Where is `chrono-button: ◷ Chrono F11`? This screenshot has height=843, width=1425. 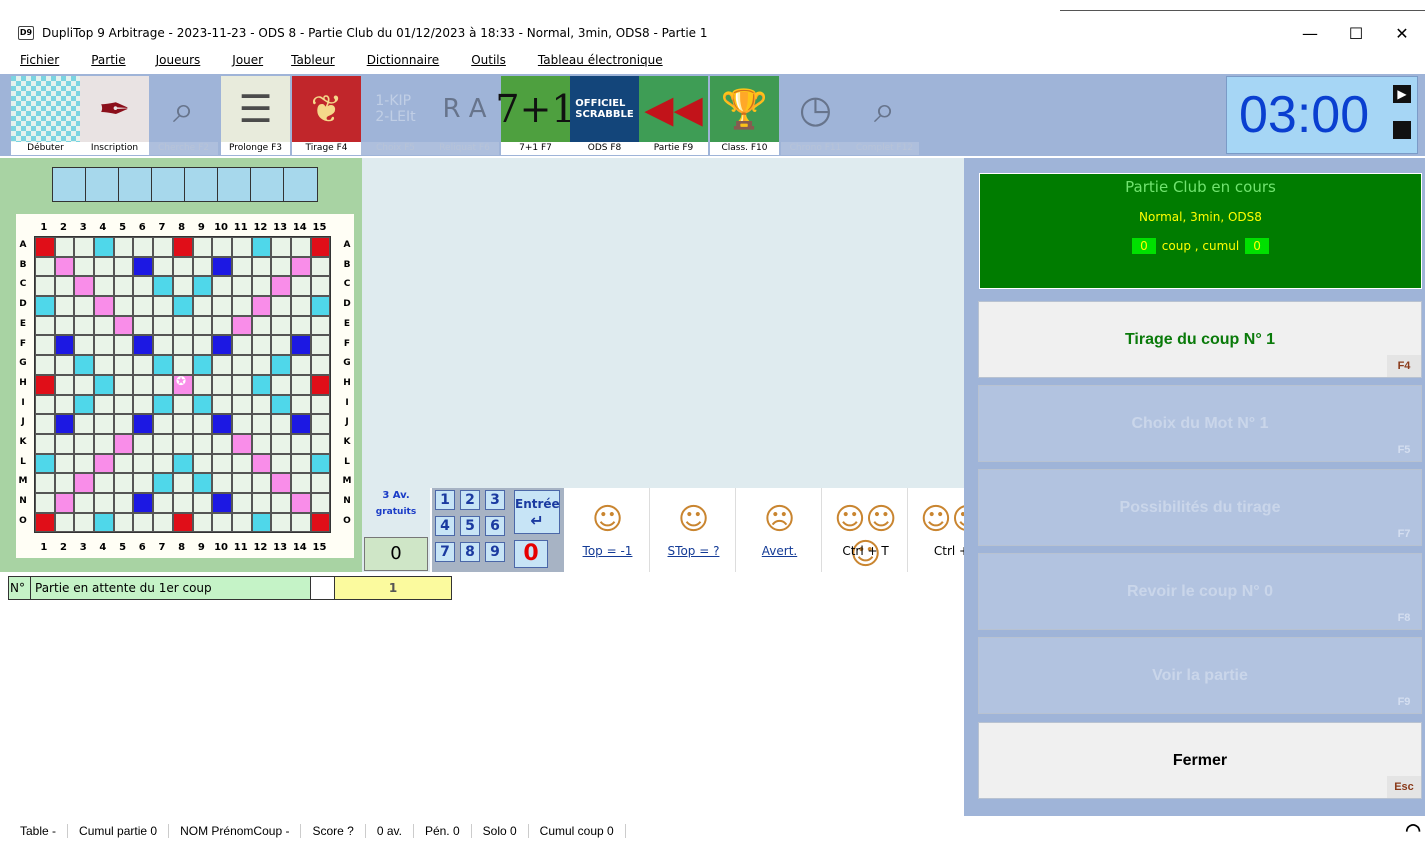 chrono-button: ◷ Chrono F11 is located at coordinates (815, 116).